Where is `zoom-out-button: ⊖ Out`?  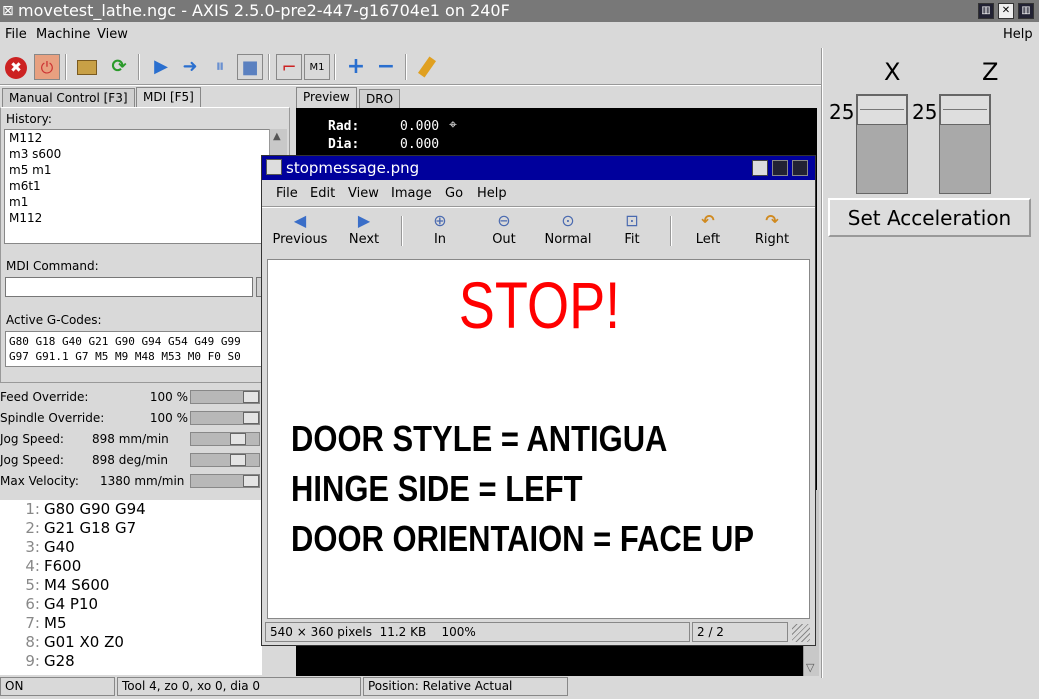
zoom-out-button: ⊖ Out is located at coordinates (504, 230).